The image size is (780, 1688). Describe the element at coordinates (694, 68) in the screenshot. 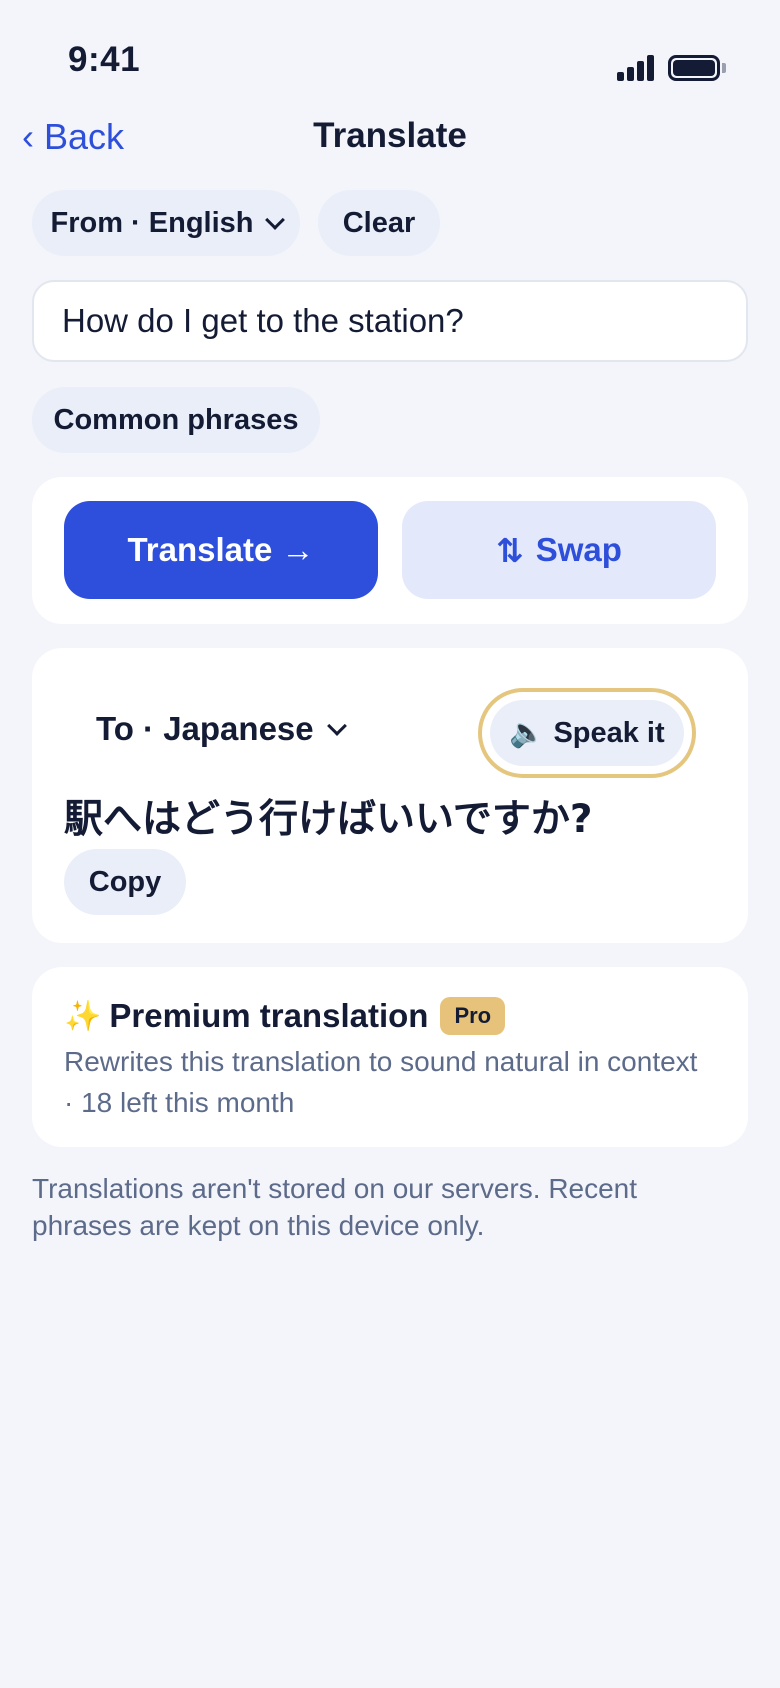

I see `battery-icon` at that location.